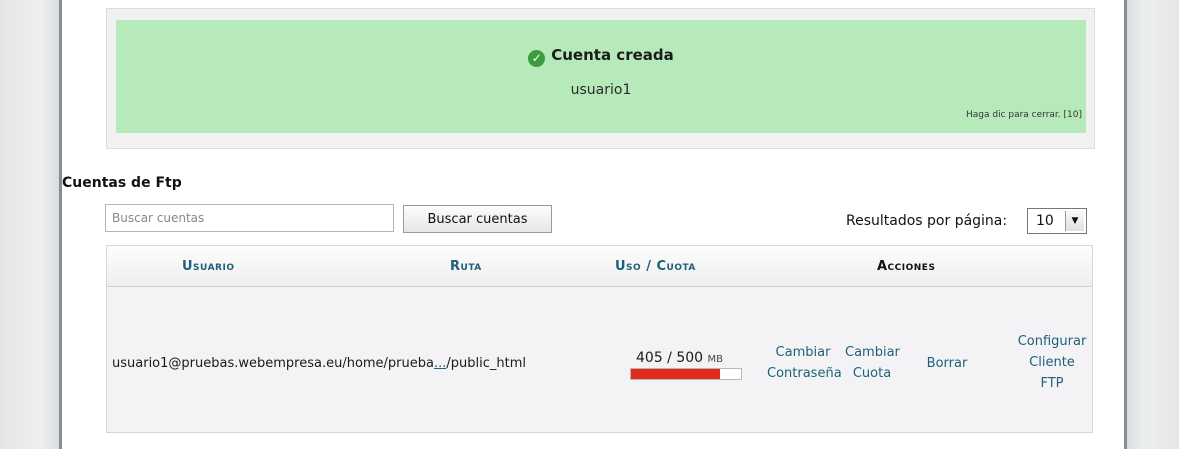 This screenshot has width=1179, height=449. What do you see at coordinates (1057, 221) in the screenshot?
I see `results-per-page-select: 10 ▼` at bounding box center [1057, 221].